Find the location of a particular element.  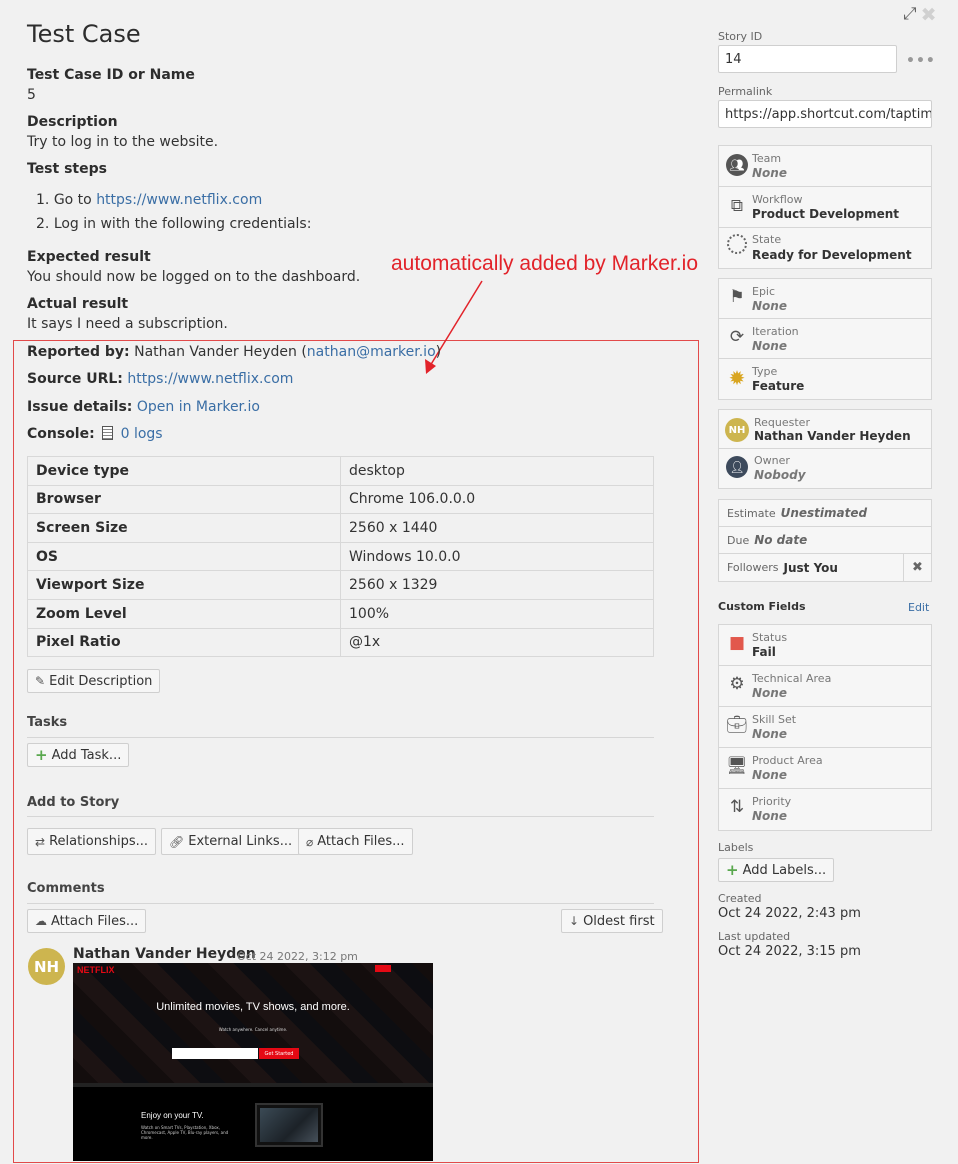

device-value-cell: 2560 x 1440 is located at coordinates (497, 528).